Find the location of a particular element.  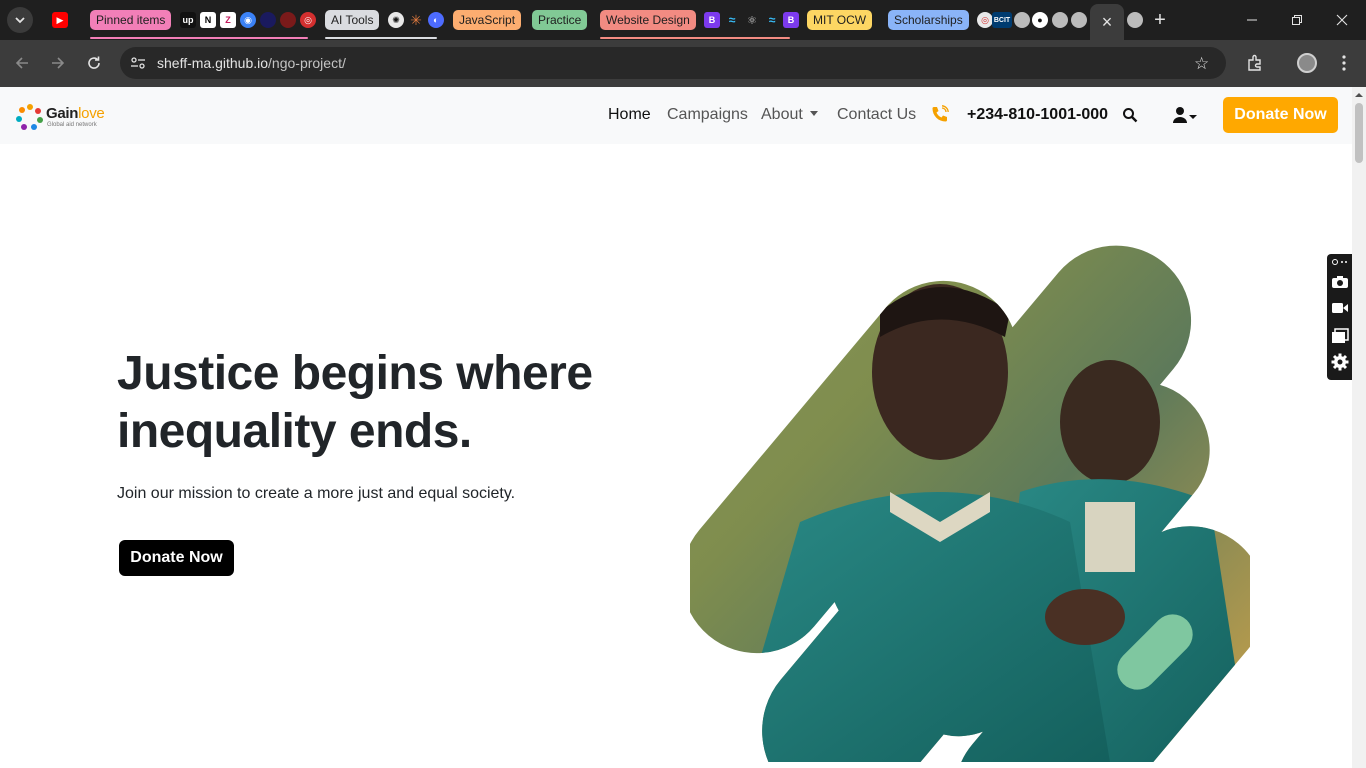

tab-search-button is located at coordinates (20, 20).